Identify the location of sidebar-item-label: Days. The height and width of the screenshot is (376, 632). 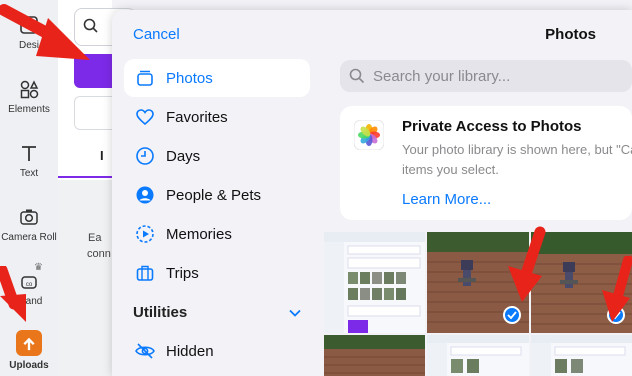
(183, 156).